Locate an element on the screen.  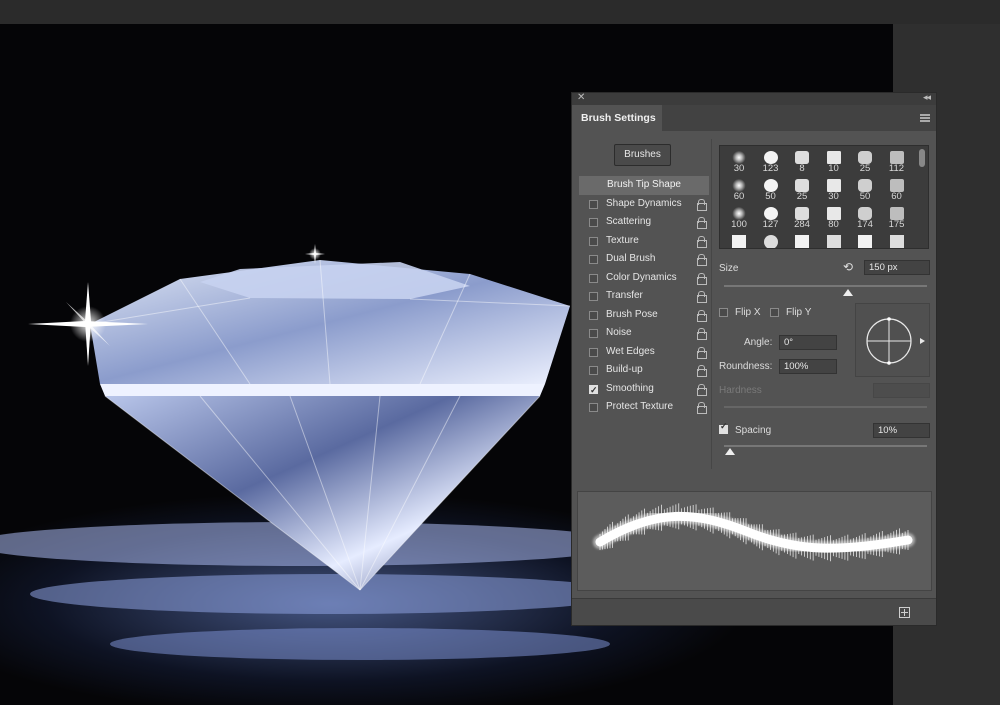
option-label: Transfer is located at coordinates (624, 295).